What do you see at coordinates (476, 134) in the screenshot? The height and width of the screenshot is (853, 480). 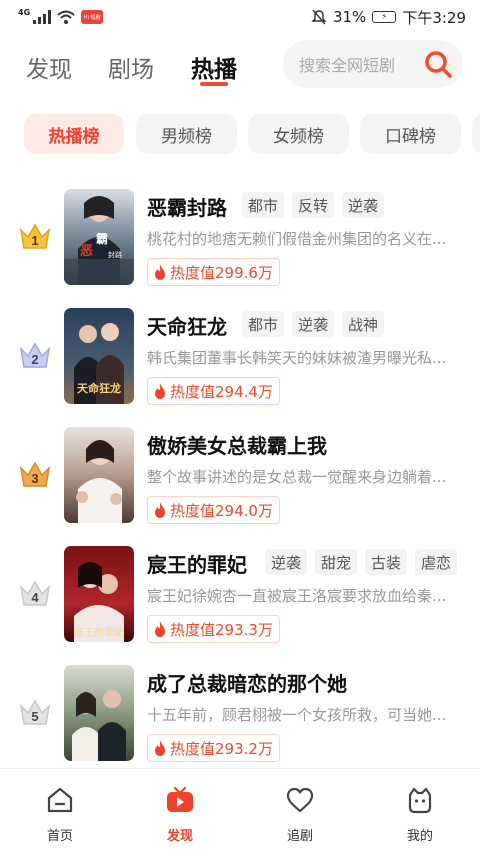 I see `chip-more` at bounding box center [476, 134].